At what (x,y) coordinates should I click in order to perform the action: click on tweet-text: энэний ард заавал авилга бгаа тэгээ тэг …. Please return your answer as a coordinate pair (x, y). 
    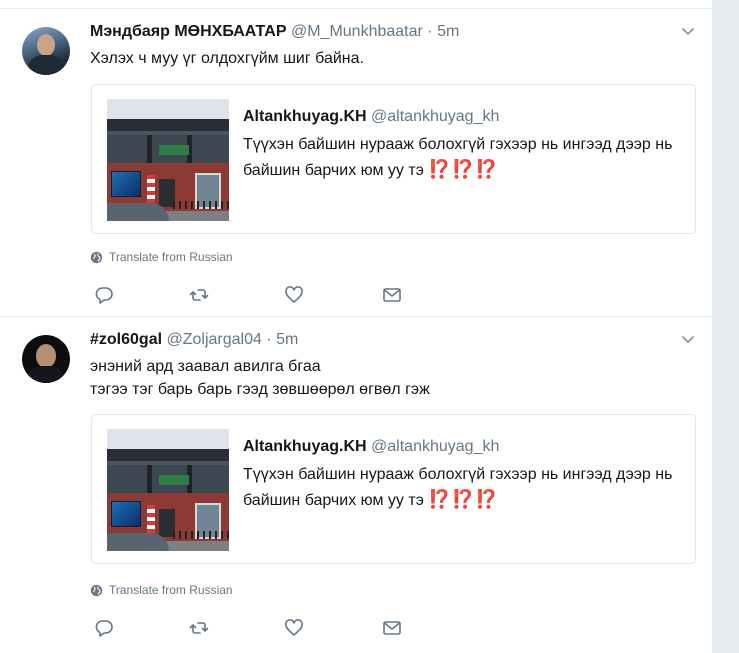
    Looking at the image, I should click on (260, 378).